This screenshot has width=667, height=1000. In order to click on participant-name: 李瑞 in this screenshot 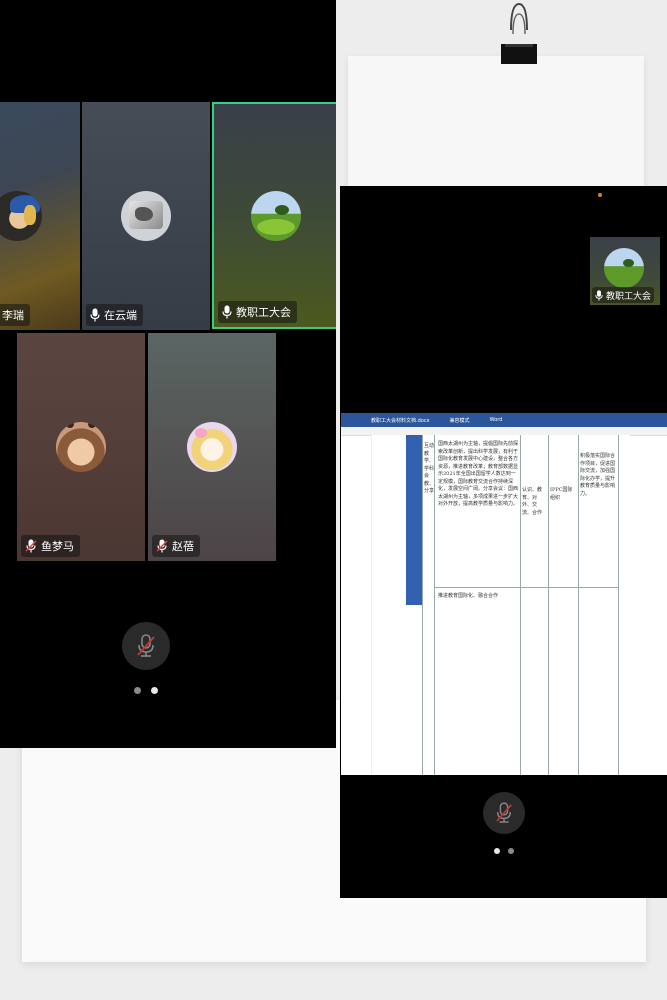, I will do `click(13, 315)`.